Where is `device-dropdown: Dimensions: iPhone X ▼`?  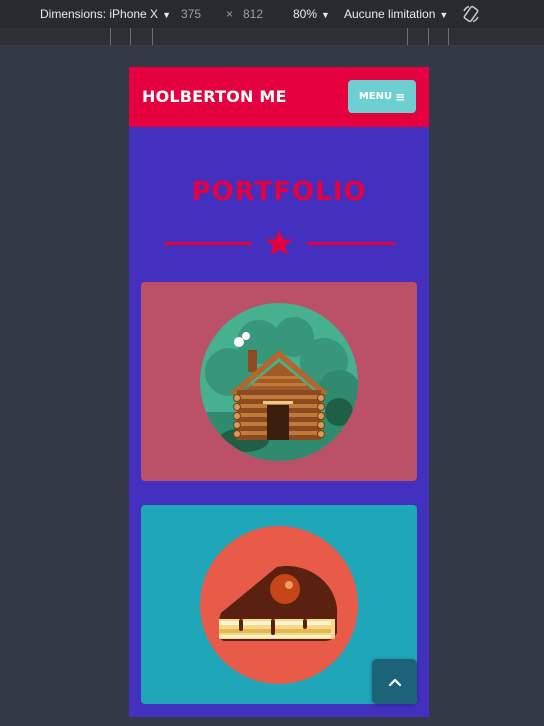
device-dropdown: Dimensions: iPhone X ▼ is located at coordinates (105, 14).